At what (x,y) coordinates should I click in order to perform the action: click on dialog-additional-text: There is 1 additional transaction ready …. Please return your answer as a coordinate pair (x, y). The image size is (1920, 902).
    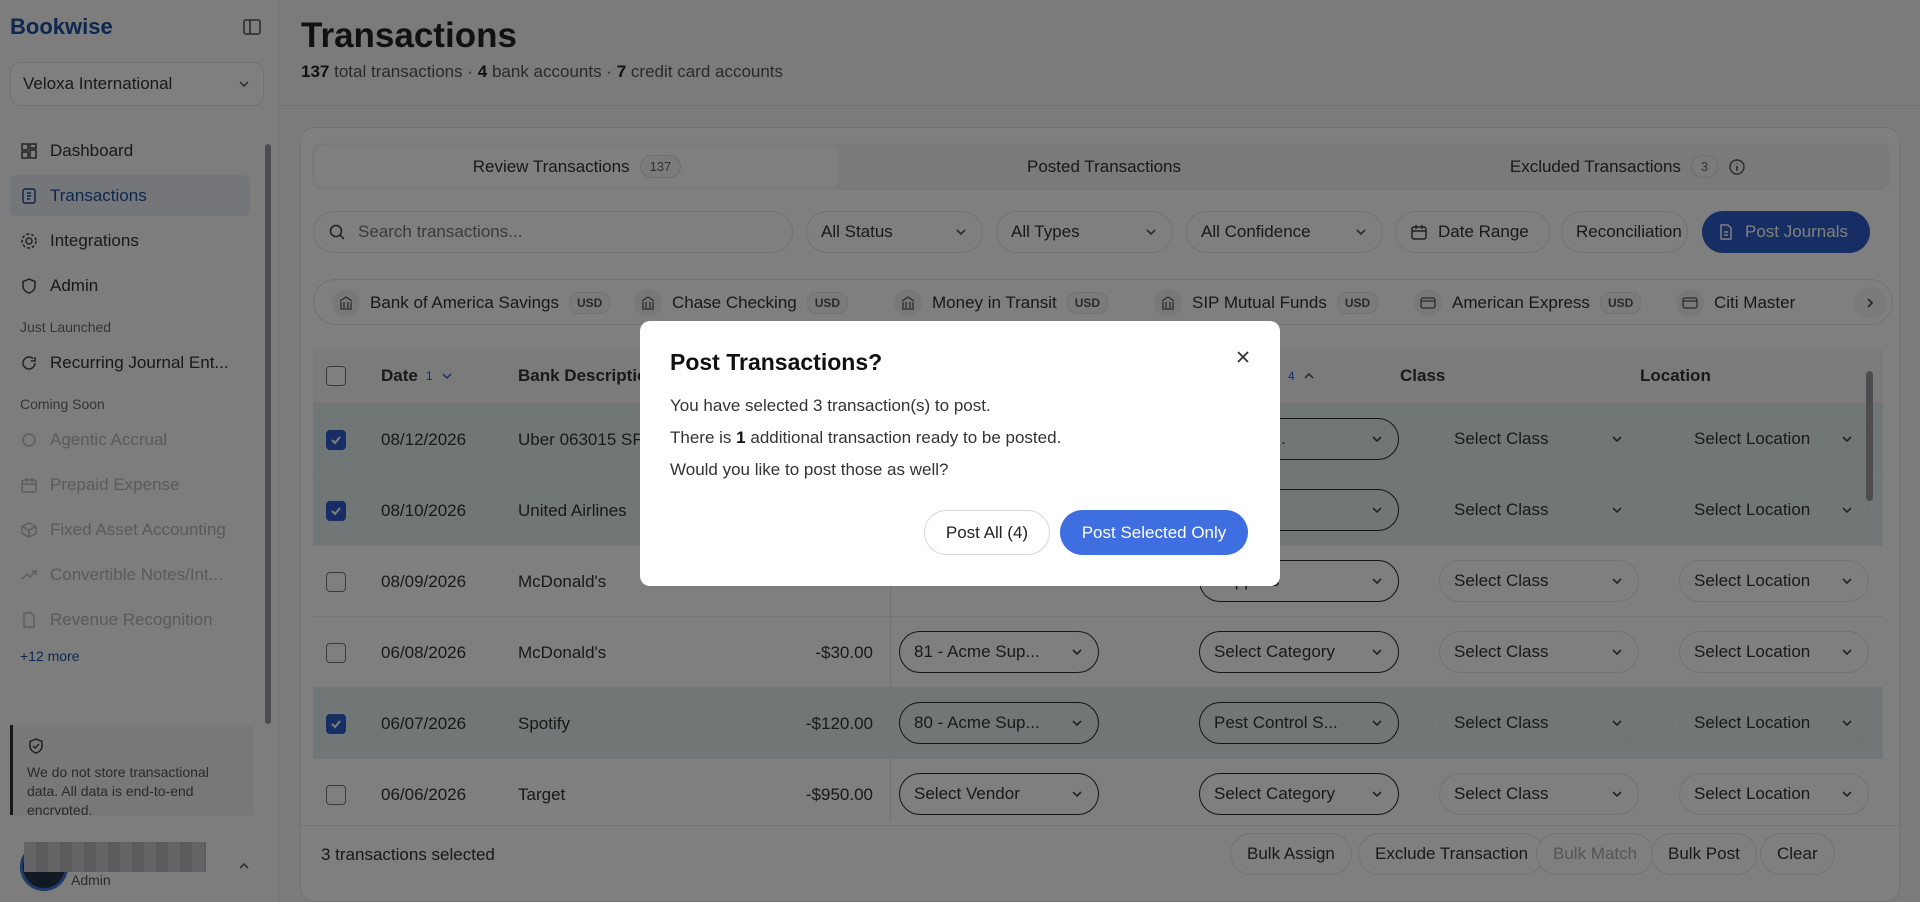
    Looking at the image, I should click on (960, 438).